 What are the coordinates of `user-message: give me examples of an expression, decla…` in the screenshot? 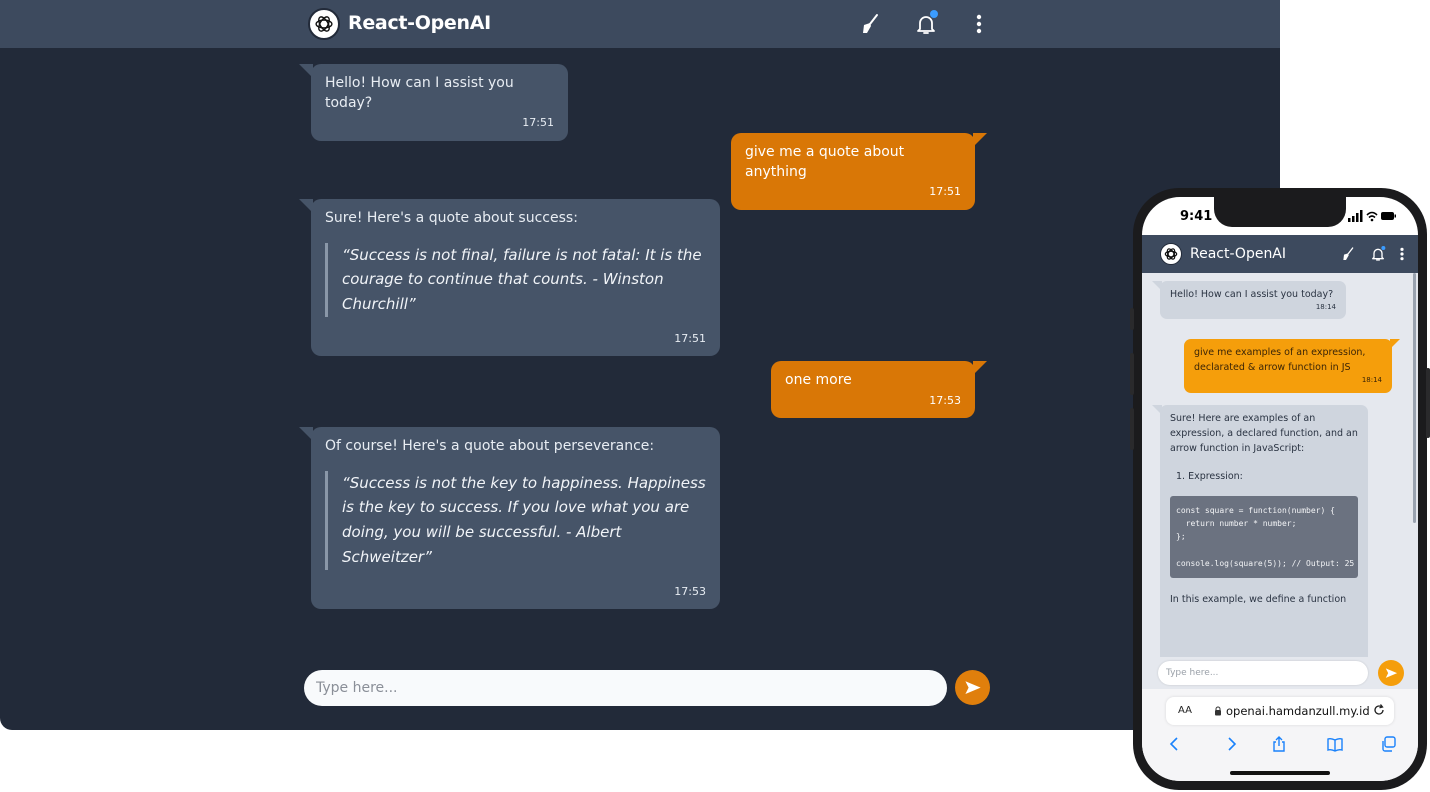 It's located at (1292, 366).